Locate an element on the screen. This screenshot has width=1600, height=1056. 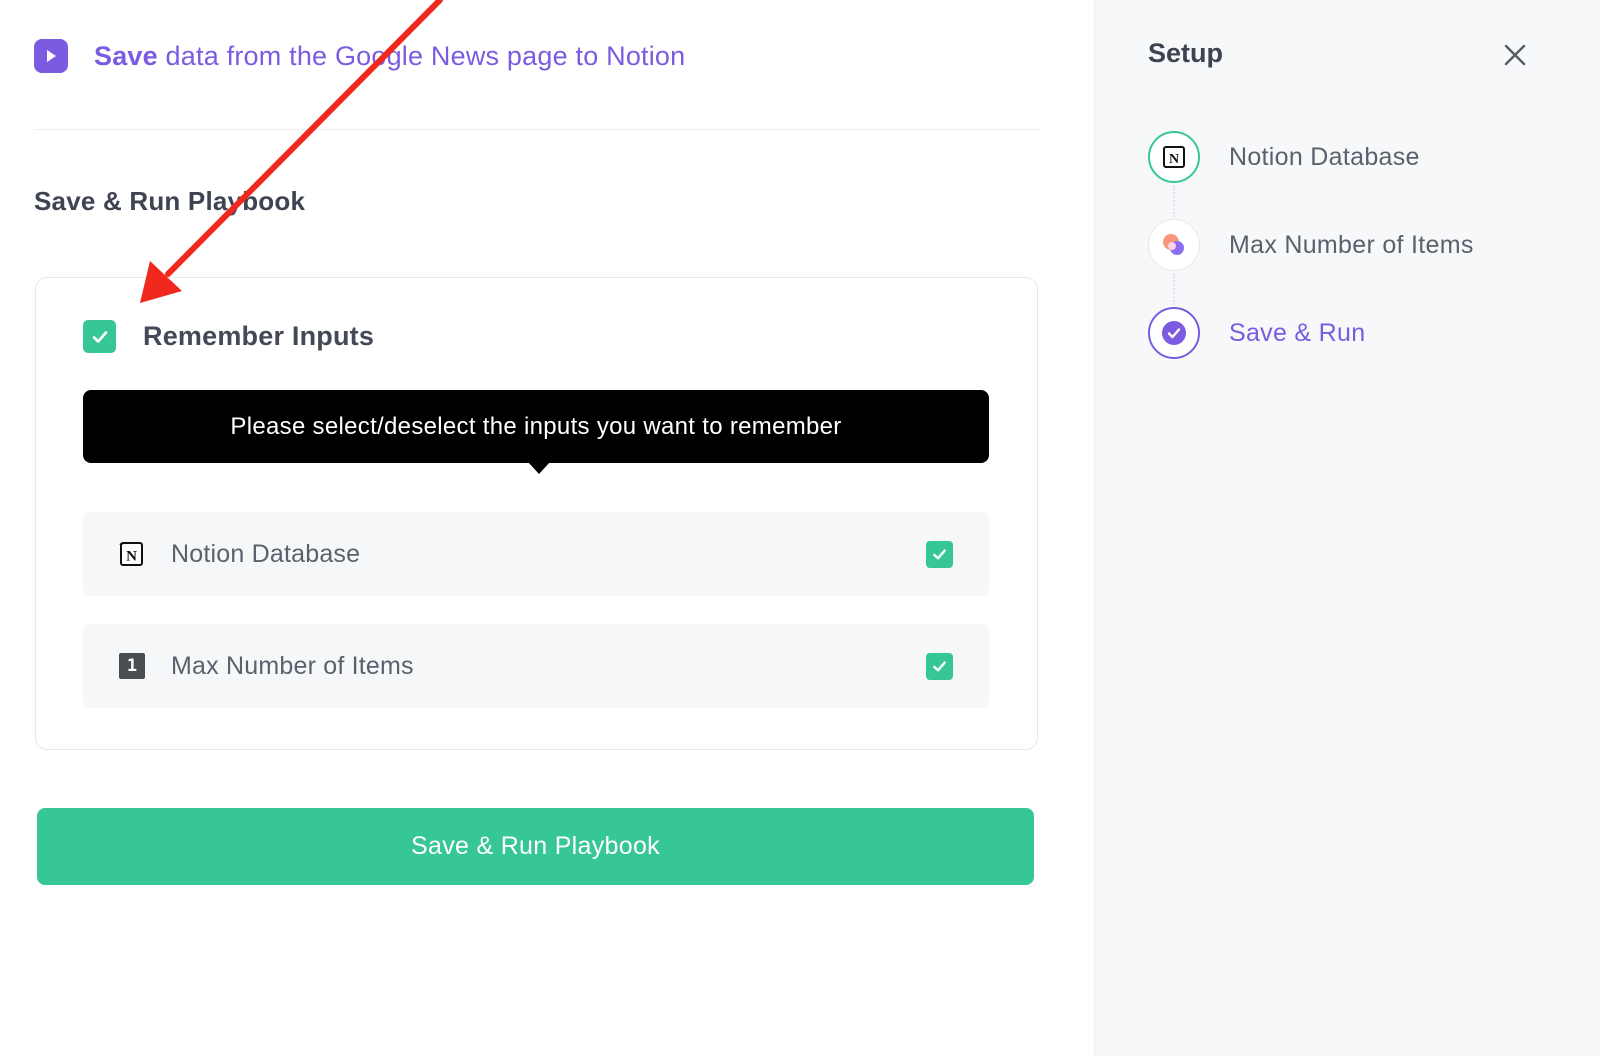
number-one-badge: 1 is located at coordinates (132, 666).